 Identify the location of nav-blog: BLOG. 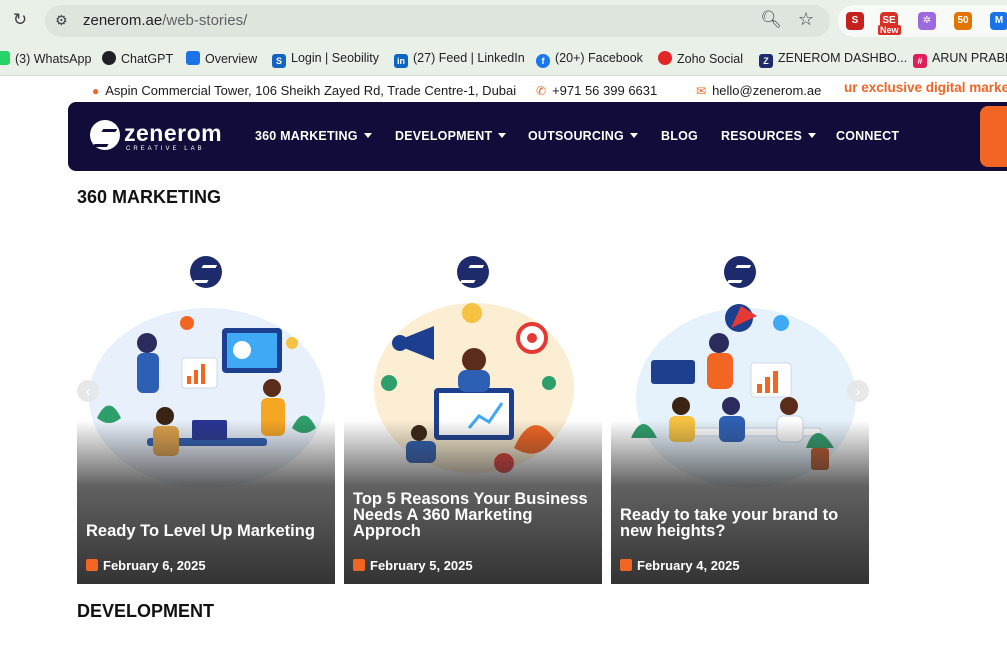
(679, 136).